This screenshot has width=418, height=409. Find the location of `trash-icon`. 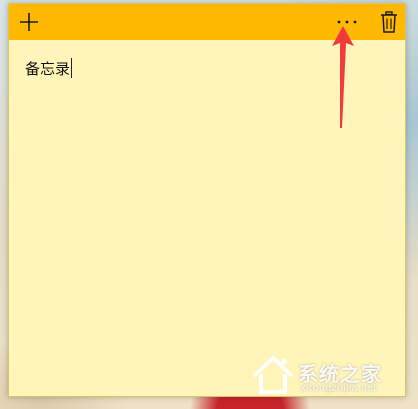

trash-icon is located at coordinates (389, 22).